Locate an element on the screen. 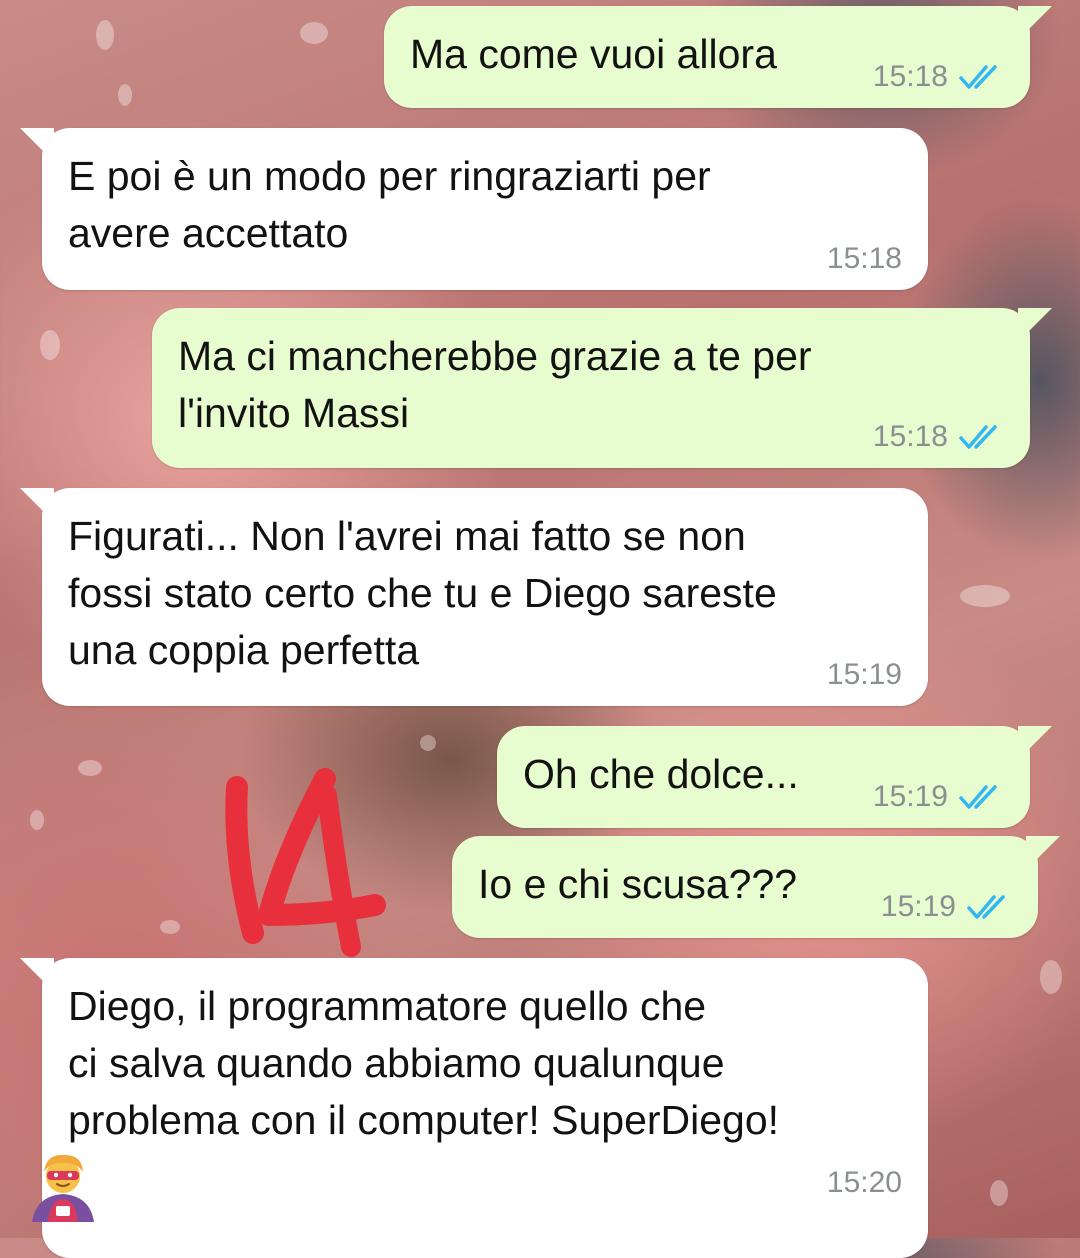 The height and width of the screenshot is (1258, 1080). message-bubble-outgoing: Ma come vuoi allora 15:18 is located at coordinates (718, 57).